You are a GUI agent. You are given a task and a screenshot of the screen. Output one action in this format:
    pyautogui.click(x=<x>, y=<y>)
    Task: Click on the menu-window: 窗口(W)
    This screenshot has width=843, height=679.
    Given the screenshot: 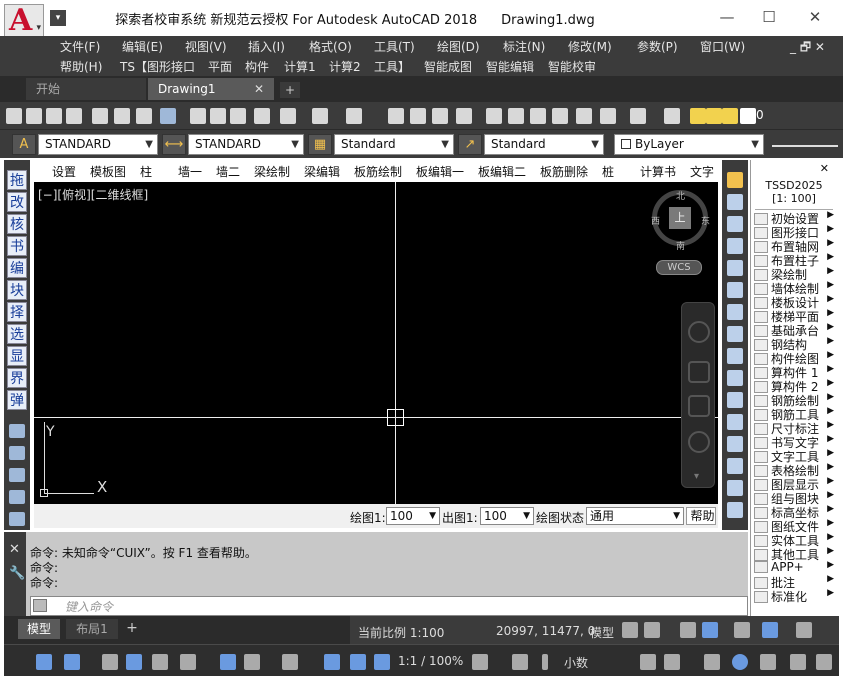 What is the action you would take?
    pyautogui.click(x=722, y=46)
    